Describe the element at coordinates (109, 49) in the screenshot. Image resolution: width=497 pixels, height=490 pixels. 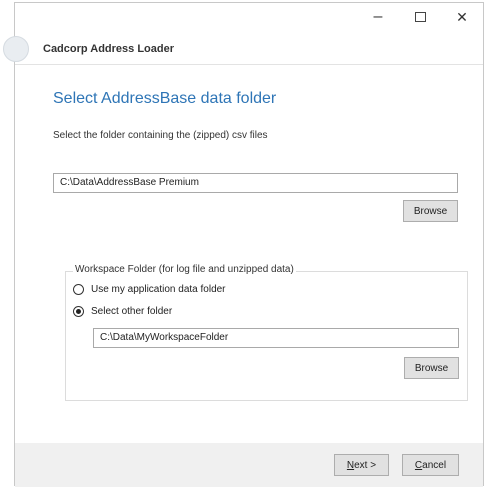
I see `app-title: Cadcorp Address Loader` at that location.